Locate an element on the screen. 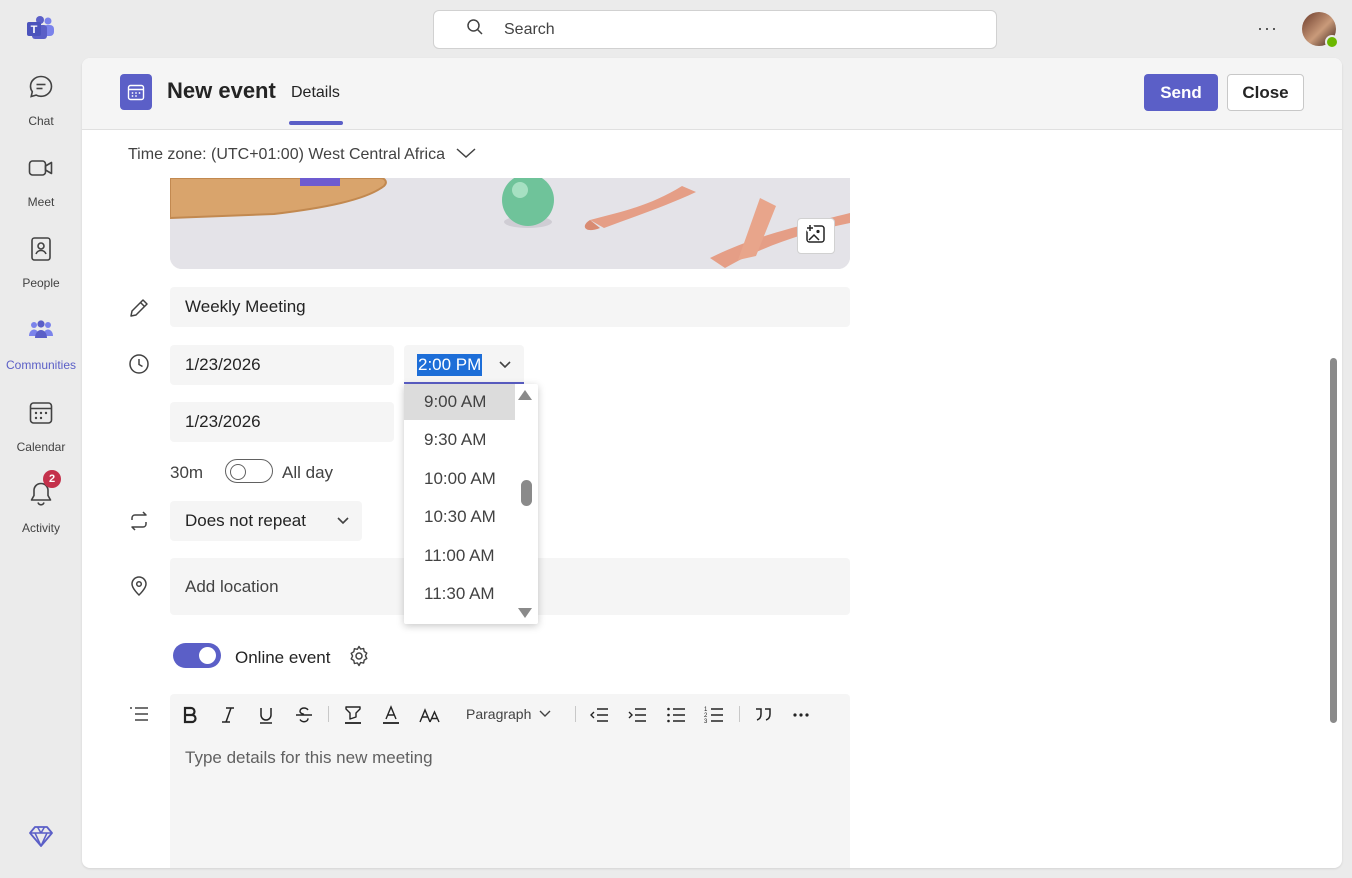 This screenshot has width=1352, height=878. clock-icon is located at coordinates (139, 364).